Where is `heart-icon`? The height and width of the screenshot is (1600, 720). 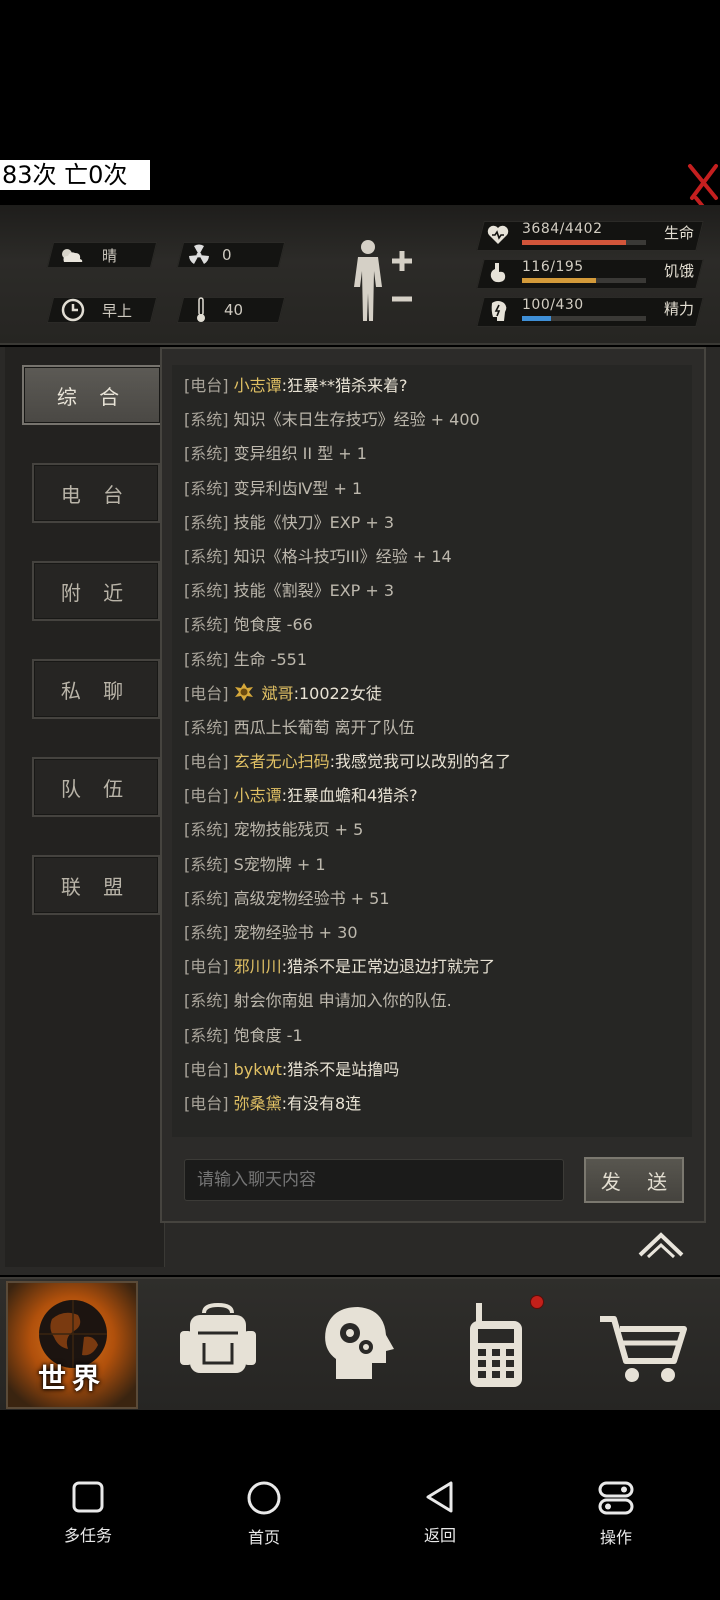 heart-icon is located at coordinates (498, 234).